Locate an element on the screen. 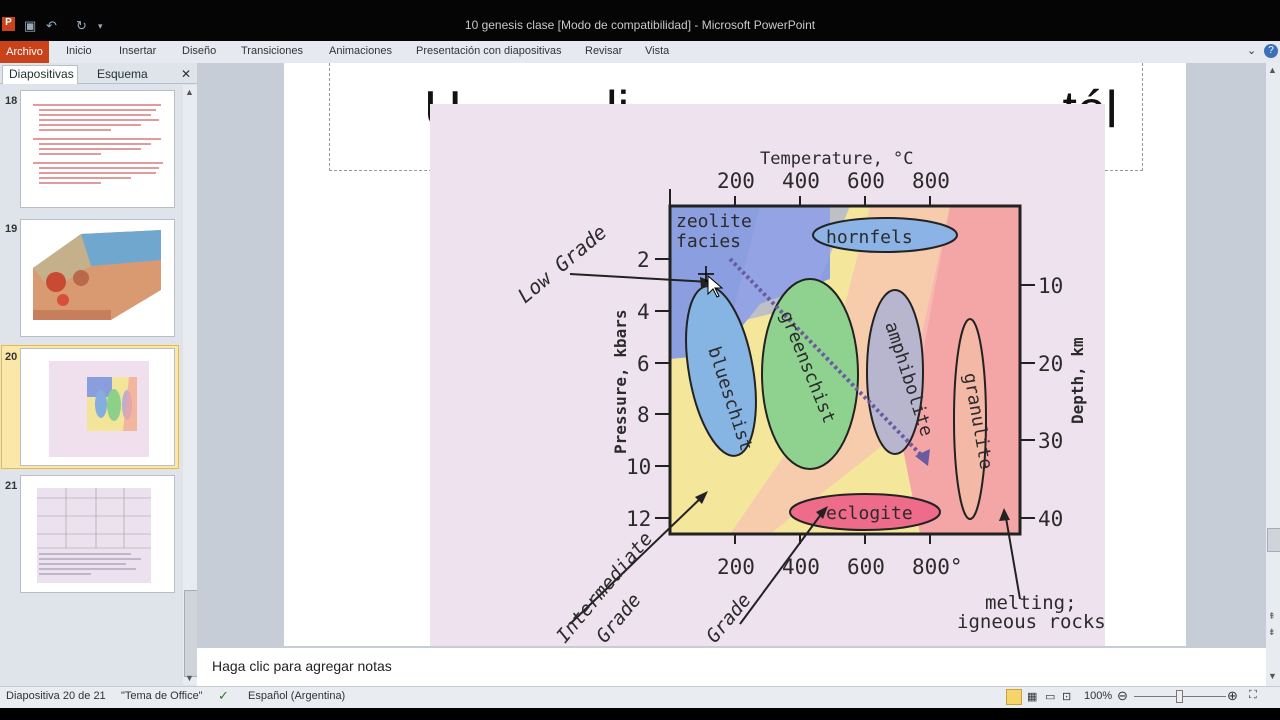 The height and width of the screenshot is (720, 1280). tab-animaciones: Animaciones is located at coordinates (360, 51).